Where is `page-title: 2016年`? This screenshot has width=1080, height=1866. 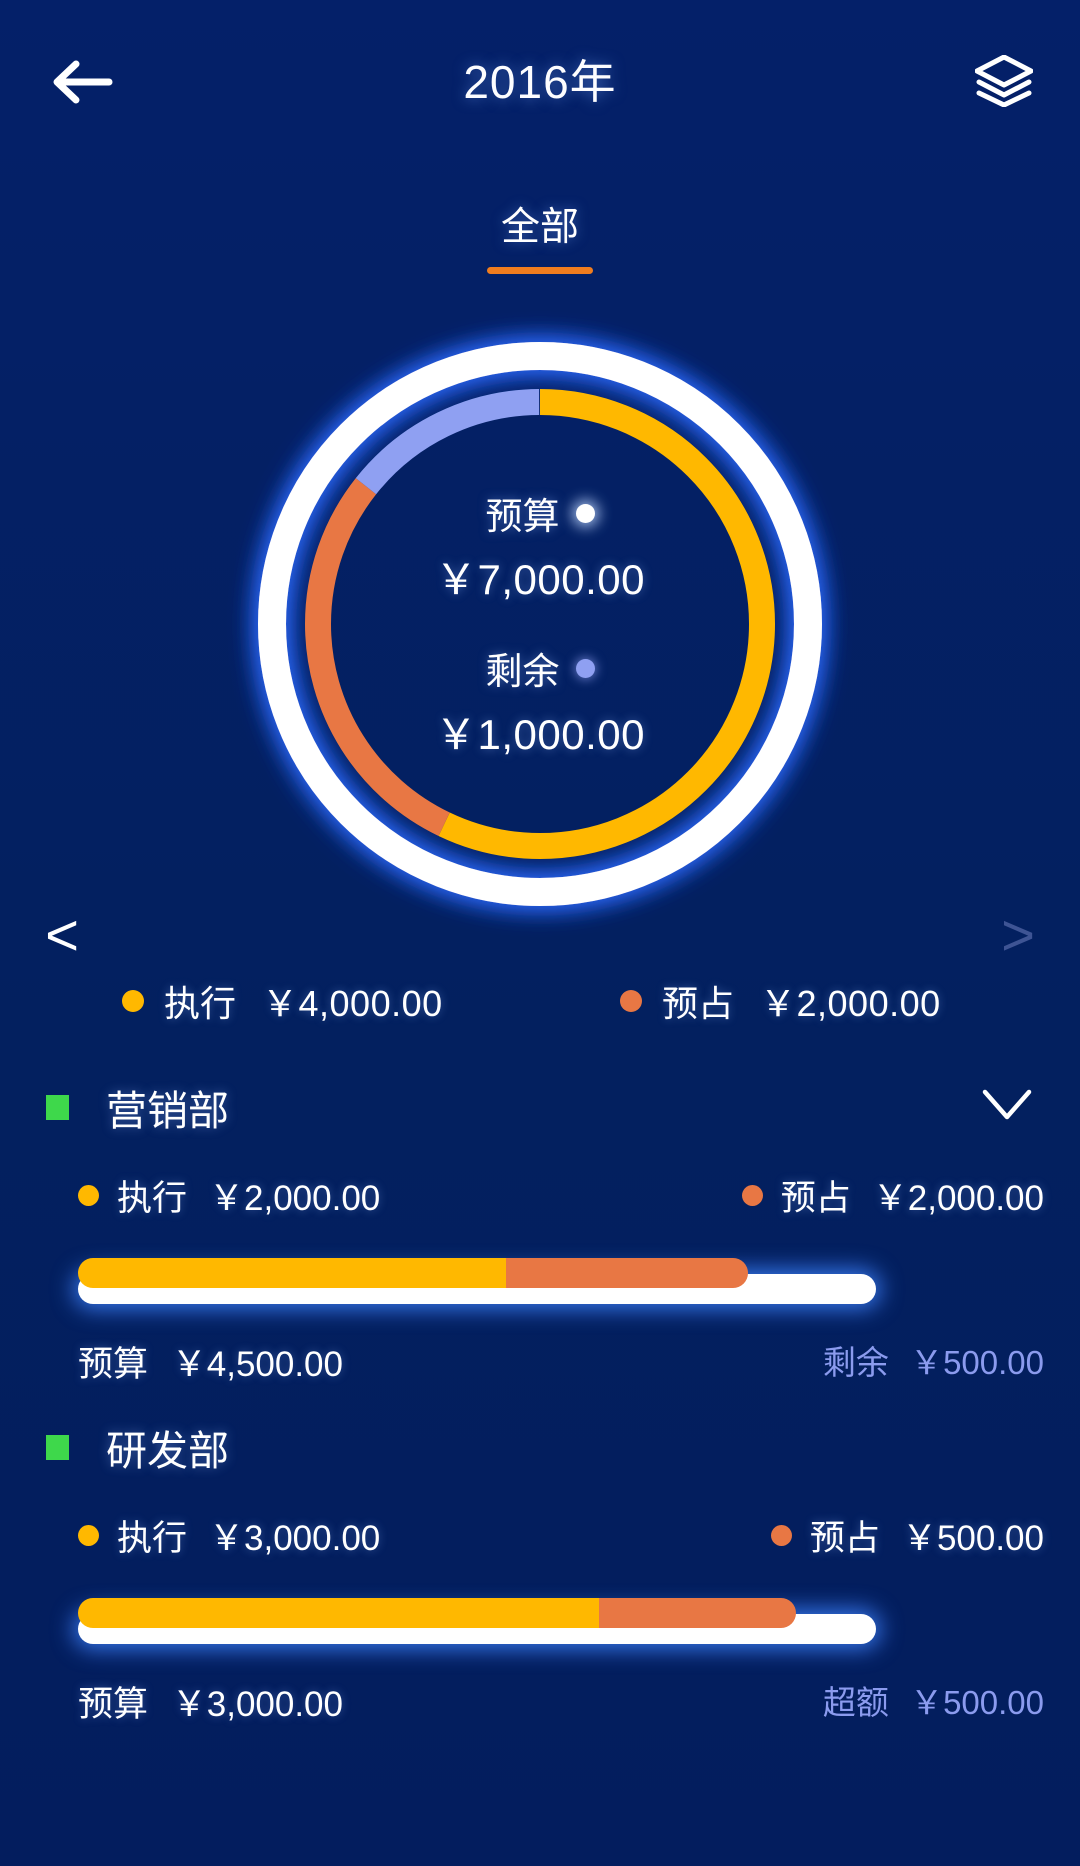 page-title: 2016年 is located at coordinates (540, 82).